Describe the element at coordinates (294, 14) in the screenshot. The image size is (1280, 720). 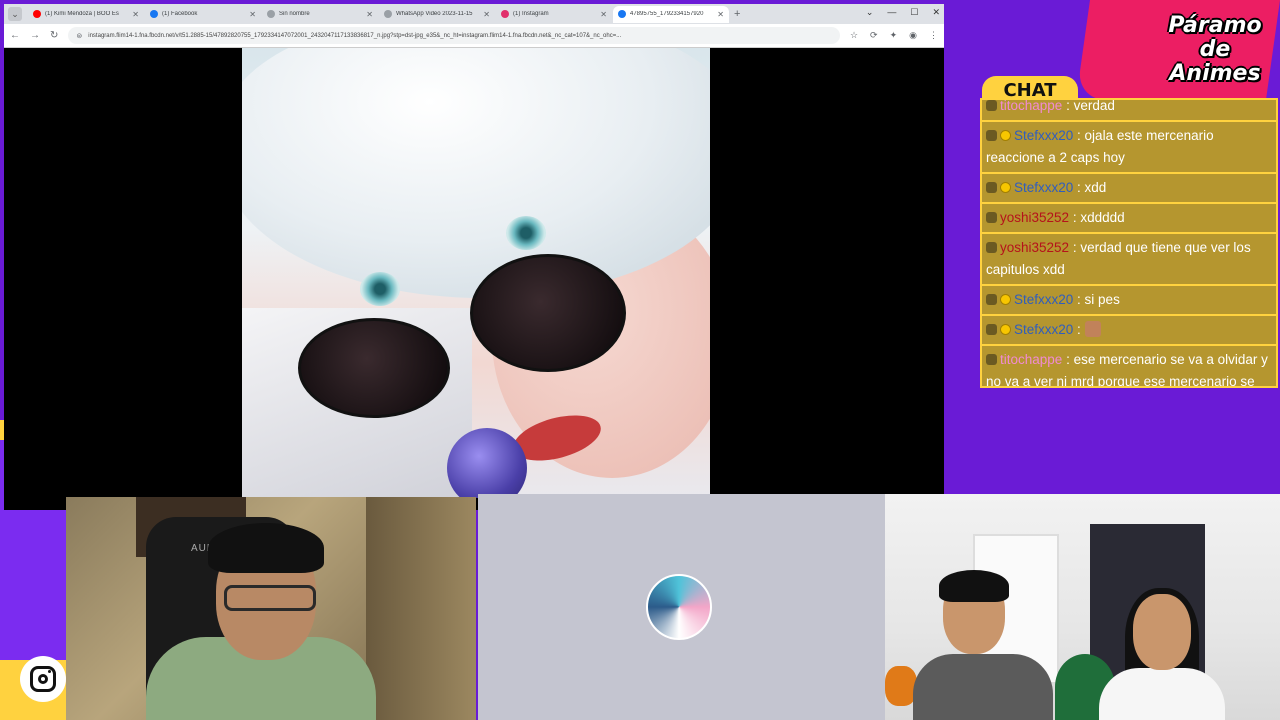
I see `tab-title: Sin nombre` at that location.